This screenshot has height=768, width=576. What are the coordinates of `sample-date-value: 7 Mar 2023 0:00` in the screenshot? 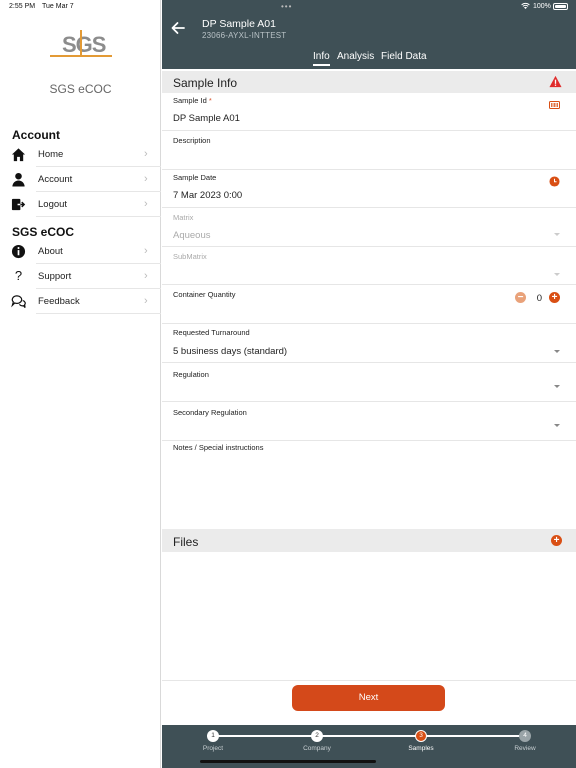 It's located at (207, 195).